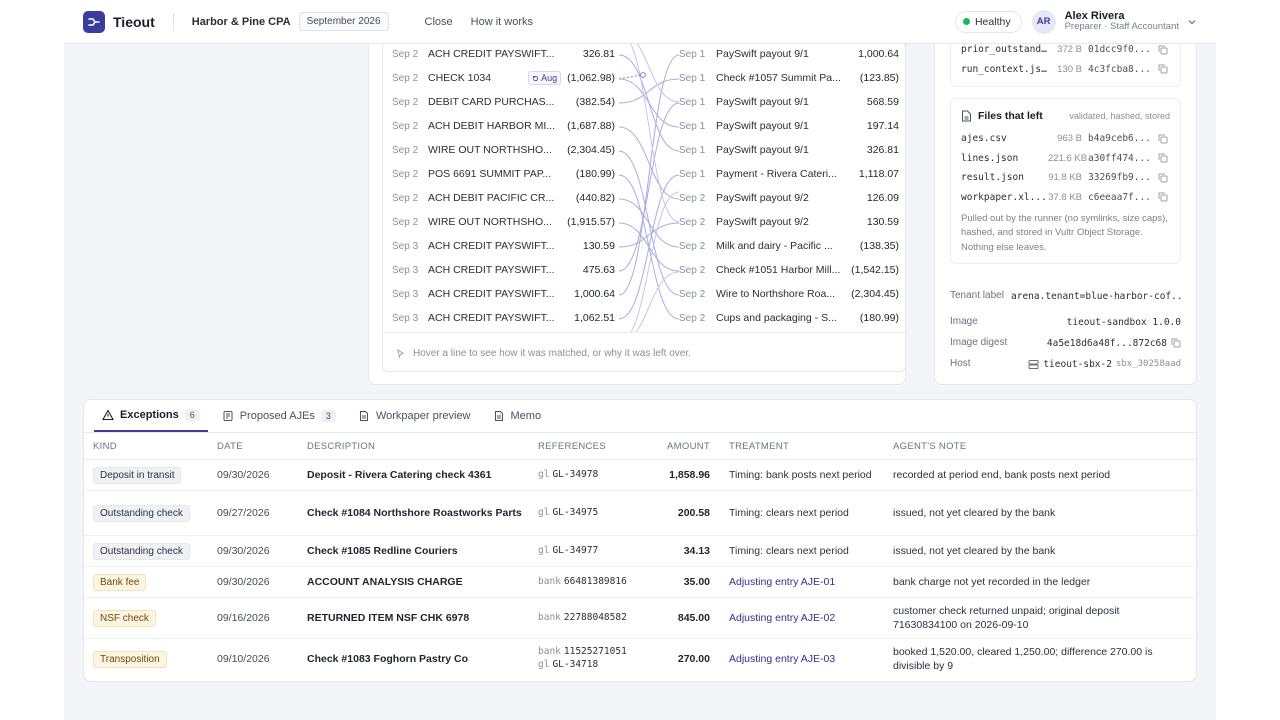  What do you see at coordinates (592, 665) in the screenshot?
I see `reference: gl GL-34718` at bounding box center [592, 665].